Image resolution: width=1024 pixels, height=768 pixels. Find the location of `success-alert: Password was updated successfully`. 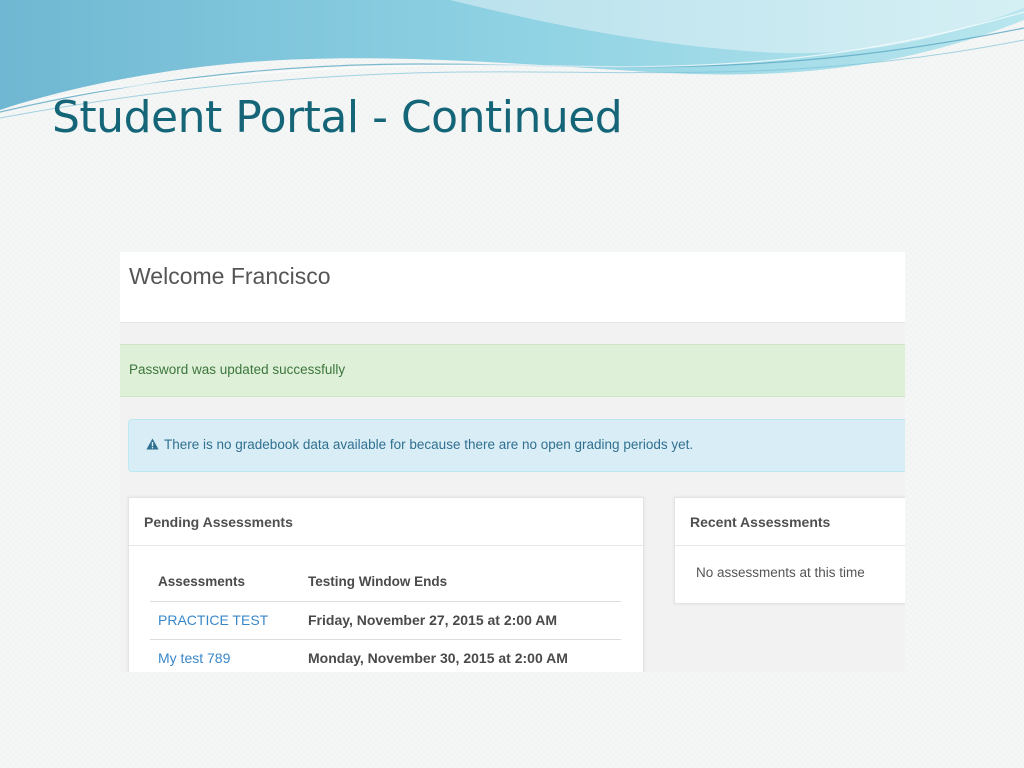

success-alert: Password was updated successfully is located at coordinates (512, 370).